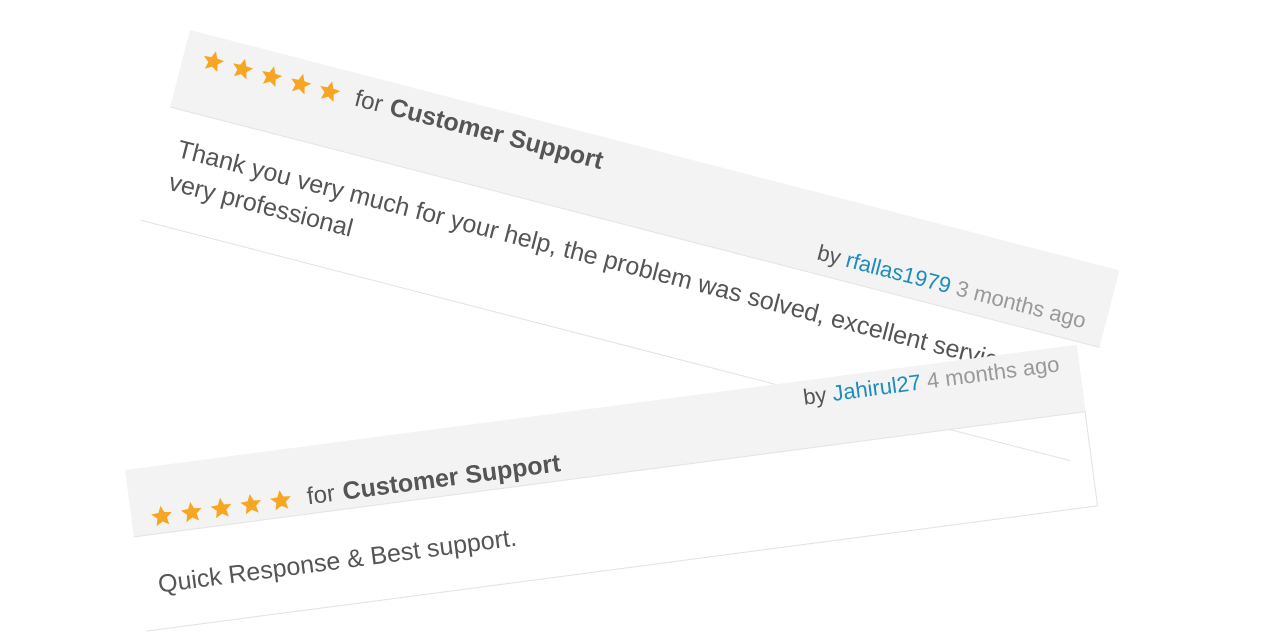  Describe the element at coordinates (496, 134) in the screenshot. I see `product-name: Customer Support` at that location.